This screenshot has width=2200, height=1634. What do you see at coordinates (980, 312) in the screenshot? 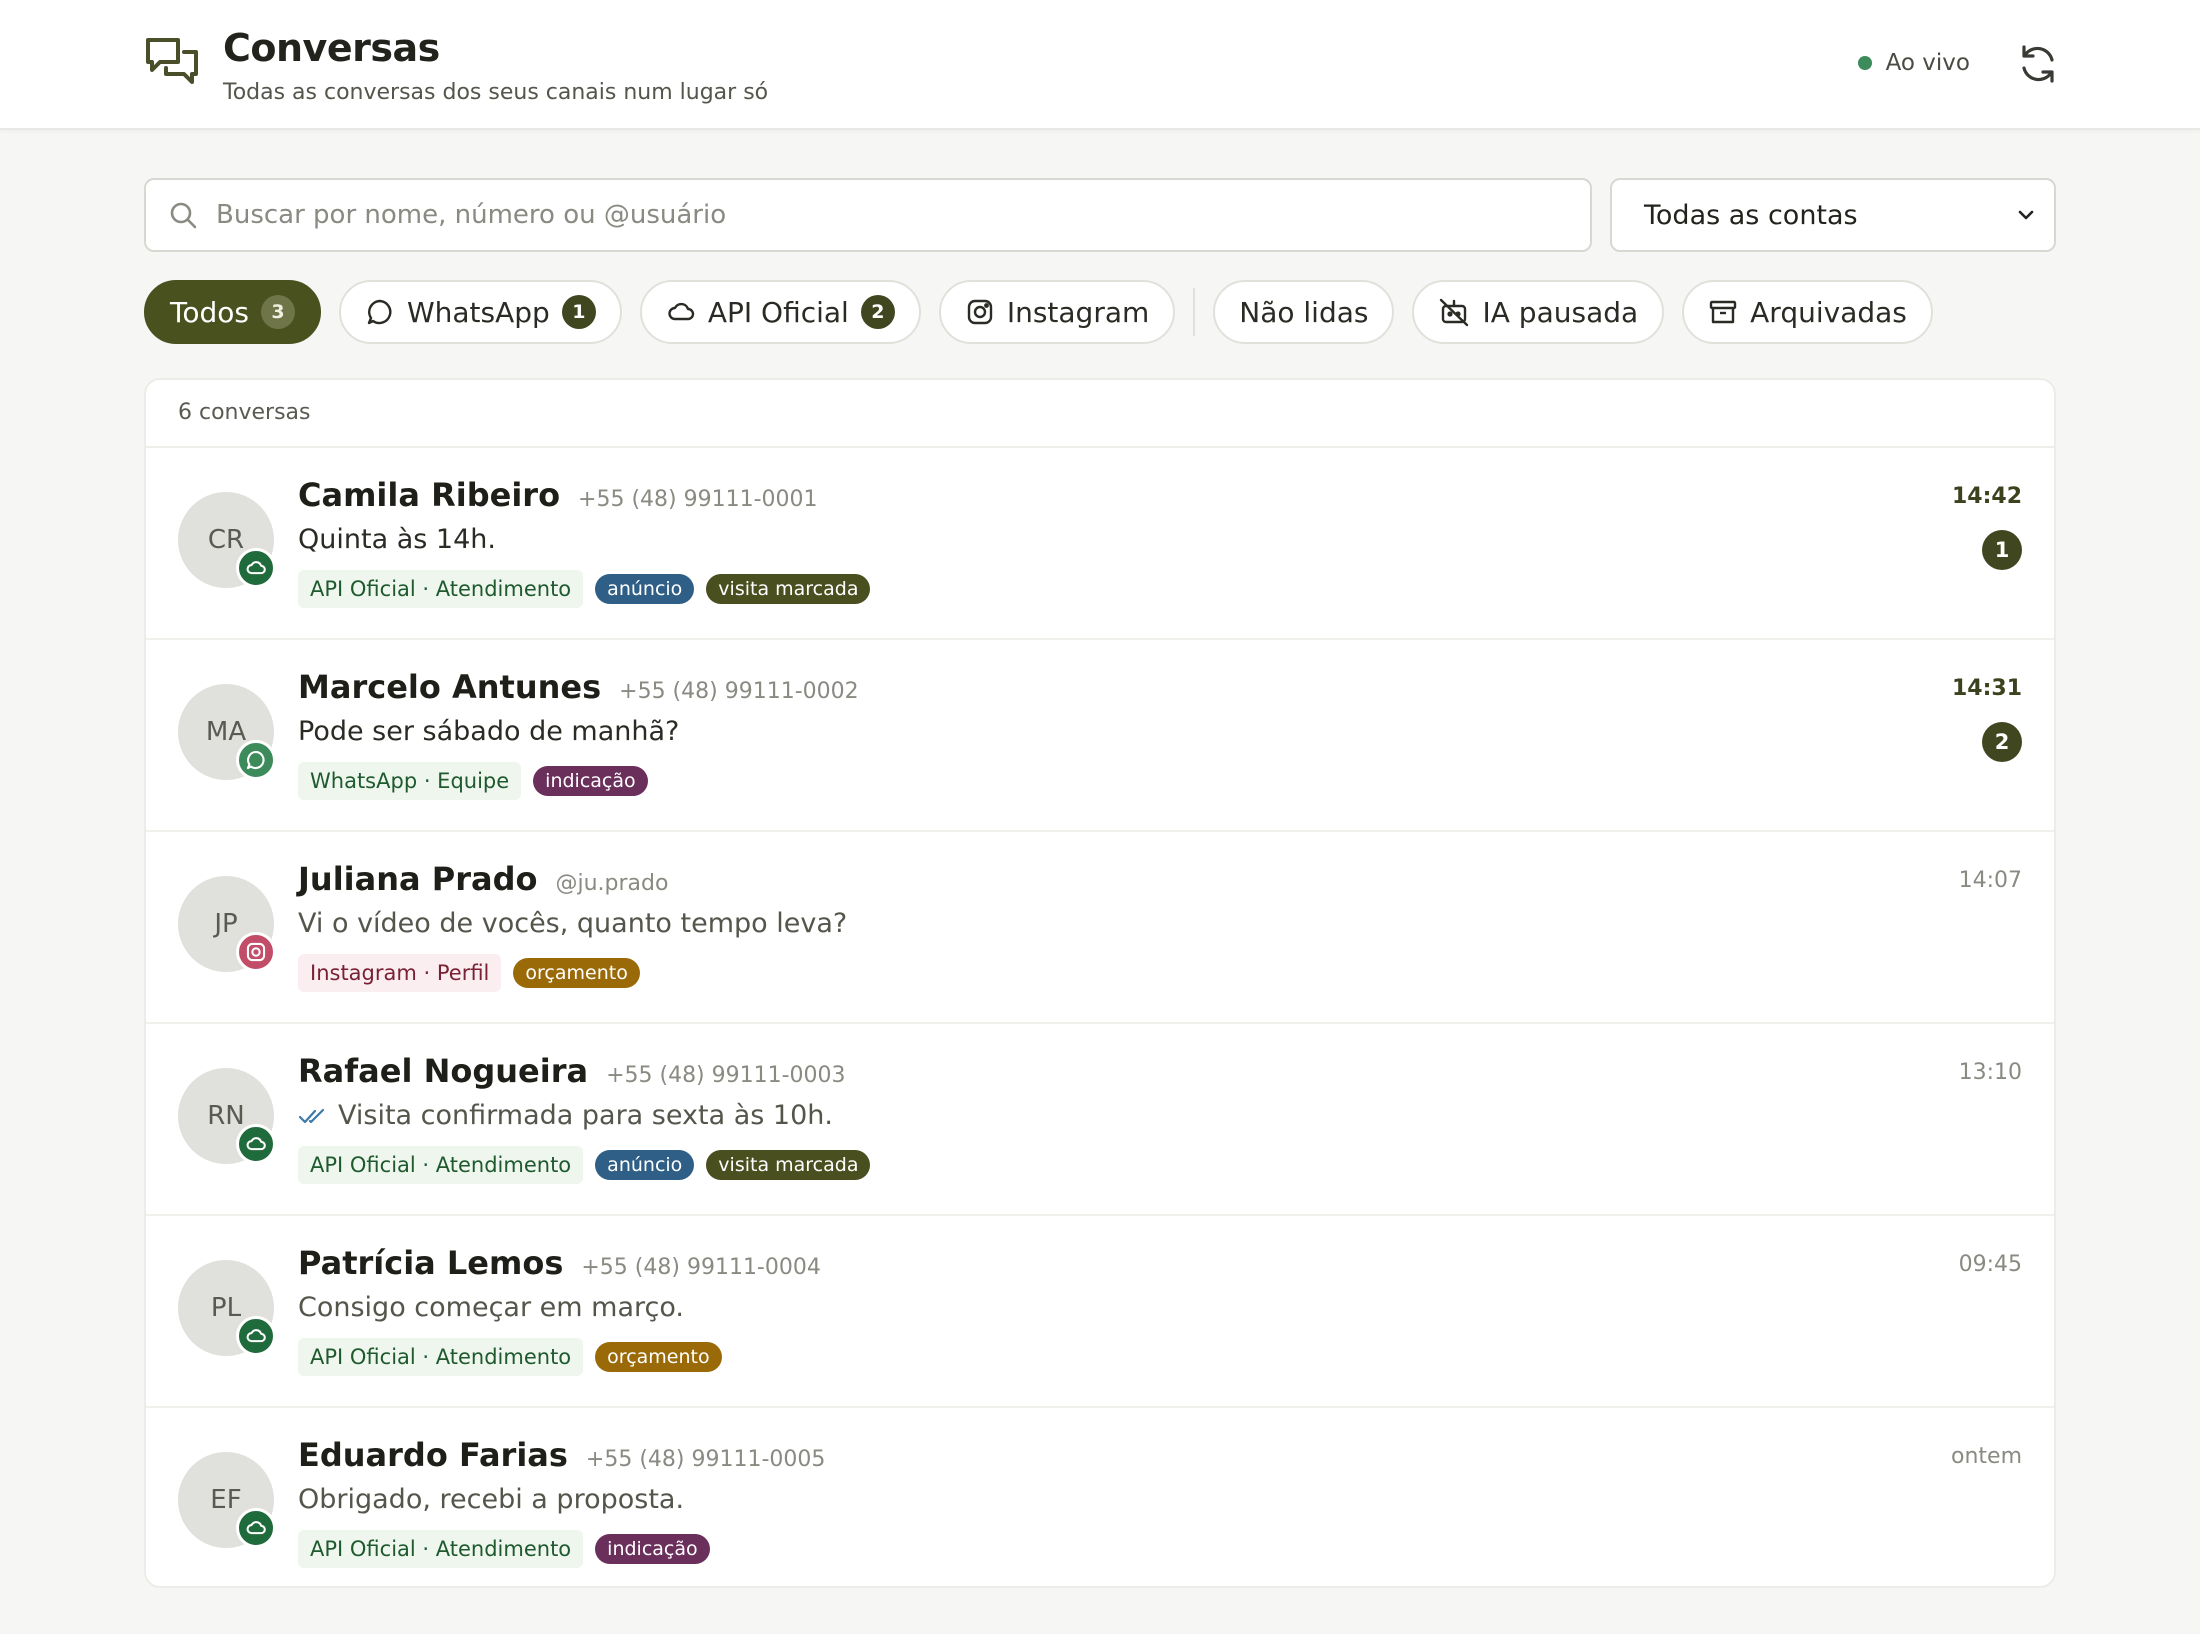
I see `instagram-icon` at bounding box center [980, 312].